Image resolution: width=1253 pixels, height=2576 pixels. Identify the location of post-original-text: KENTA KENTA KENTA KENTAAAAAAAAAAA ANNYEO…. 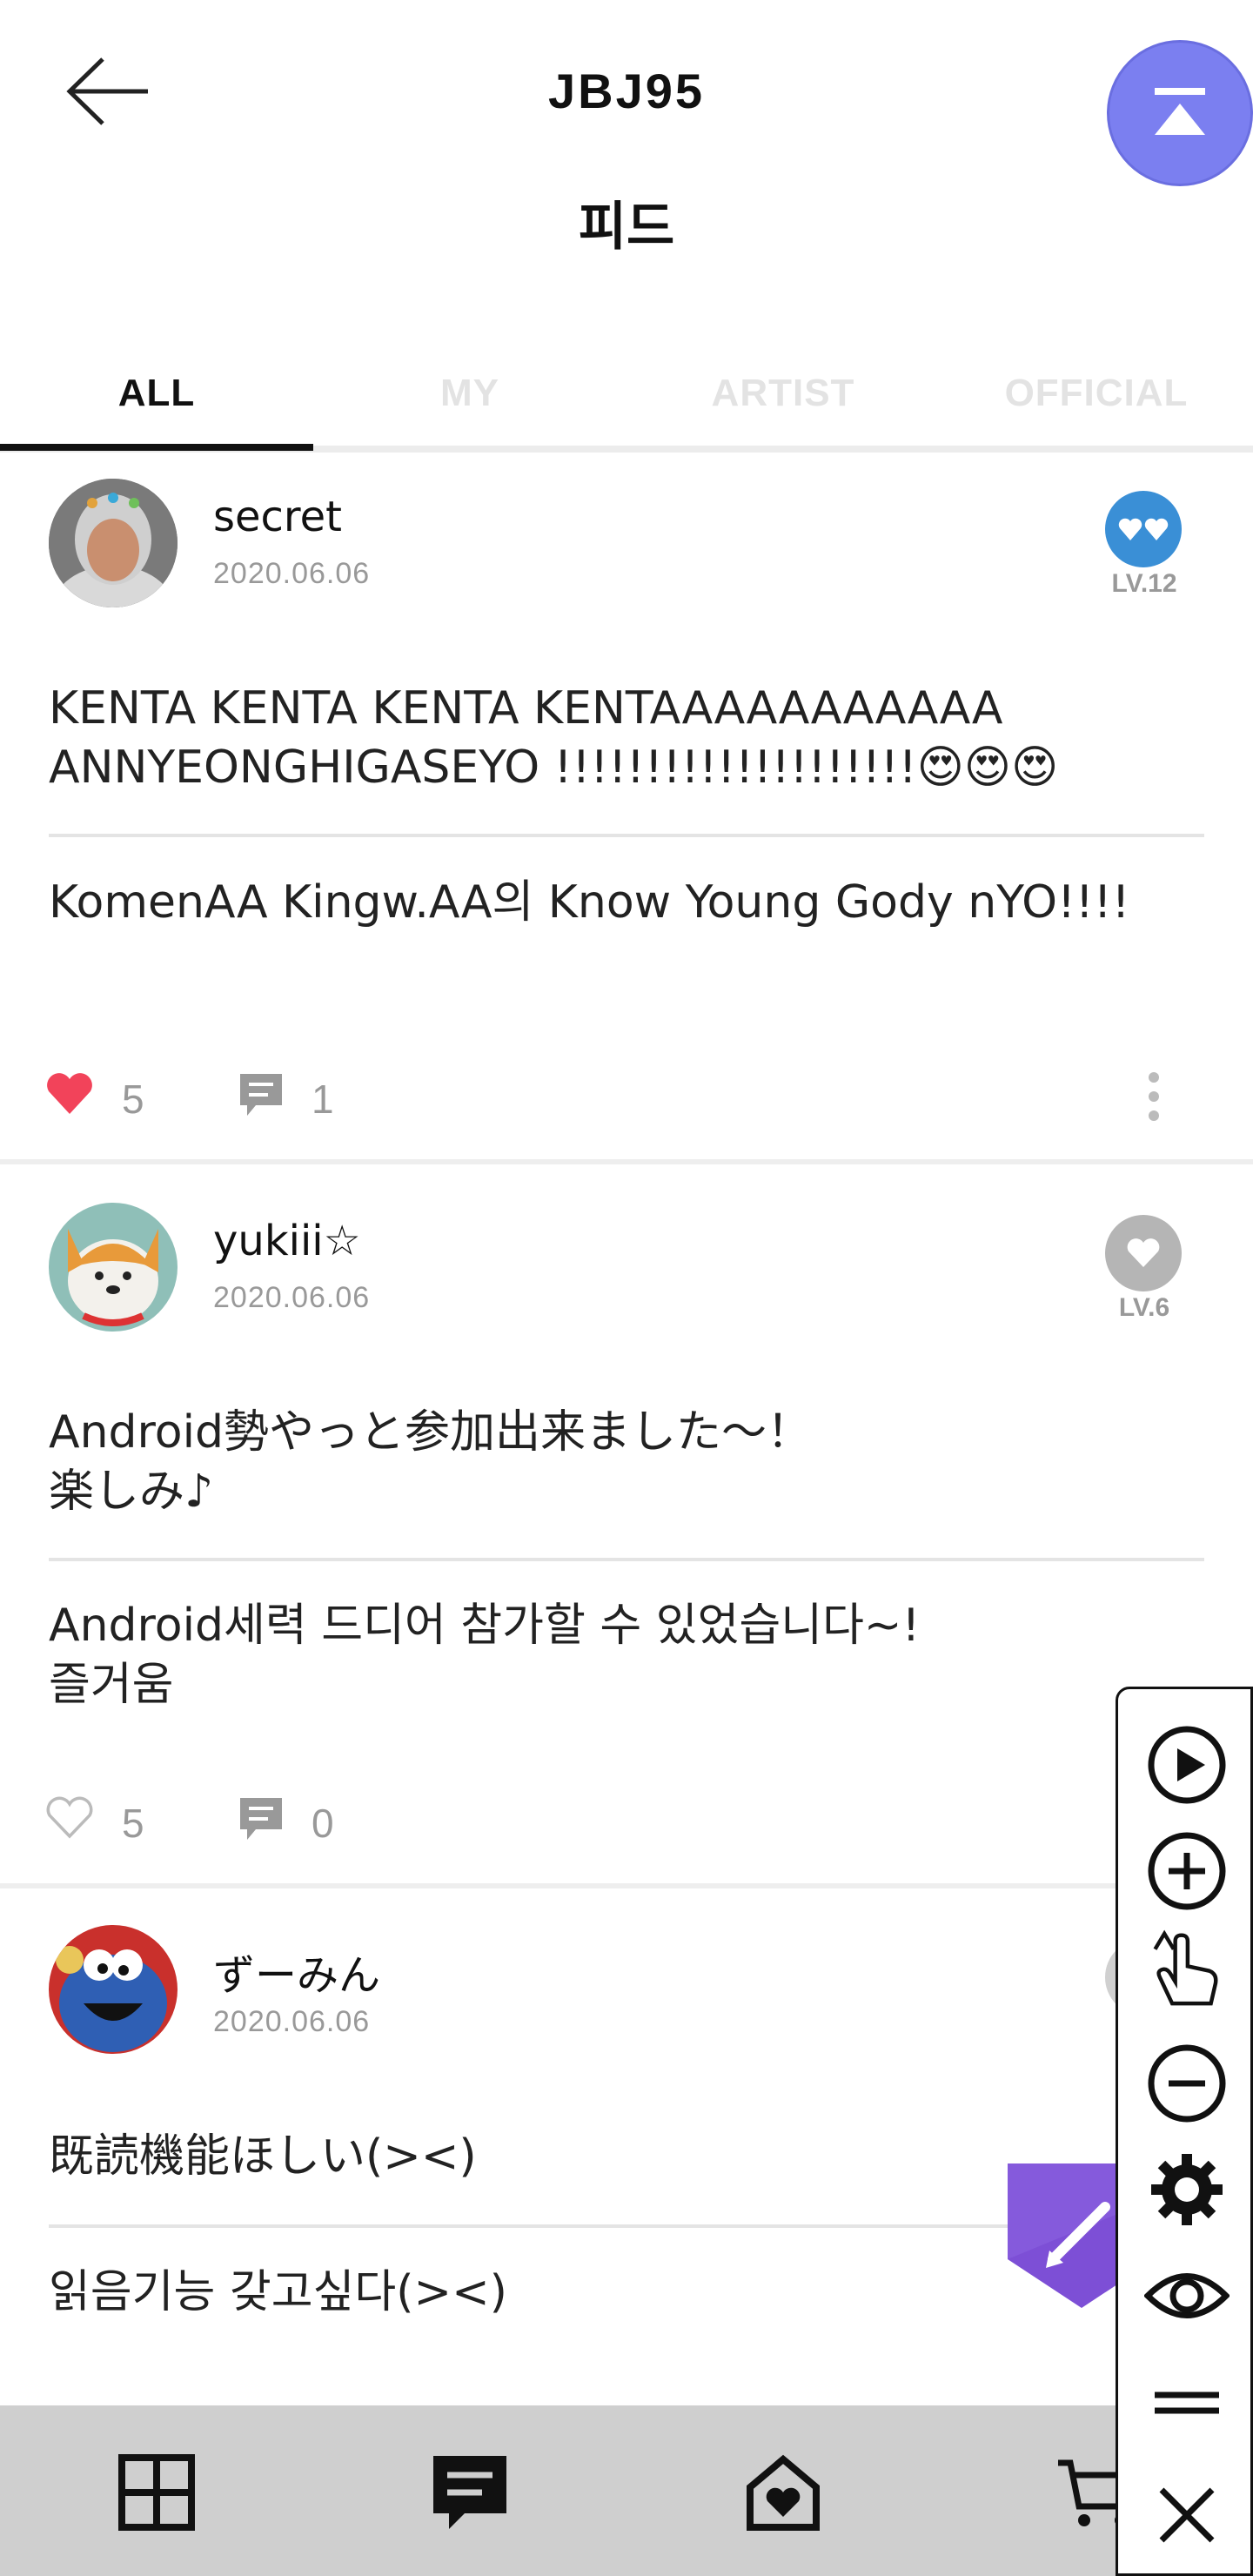
(554, 738).